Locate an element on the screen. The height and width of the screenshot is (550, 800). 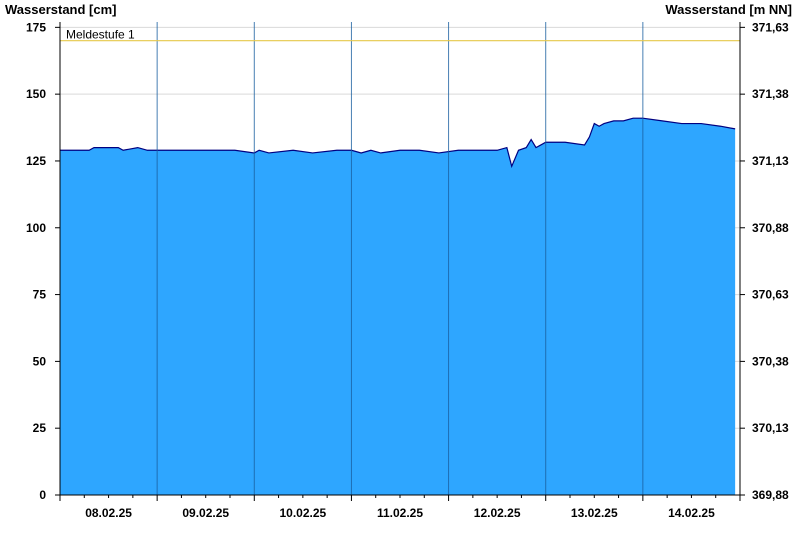
x-tick-label: 12.02.25 is located at coordinates (497, 513).